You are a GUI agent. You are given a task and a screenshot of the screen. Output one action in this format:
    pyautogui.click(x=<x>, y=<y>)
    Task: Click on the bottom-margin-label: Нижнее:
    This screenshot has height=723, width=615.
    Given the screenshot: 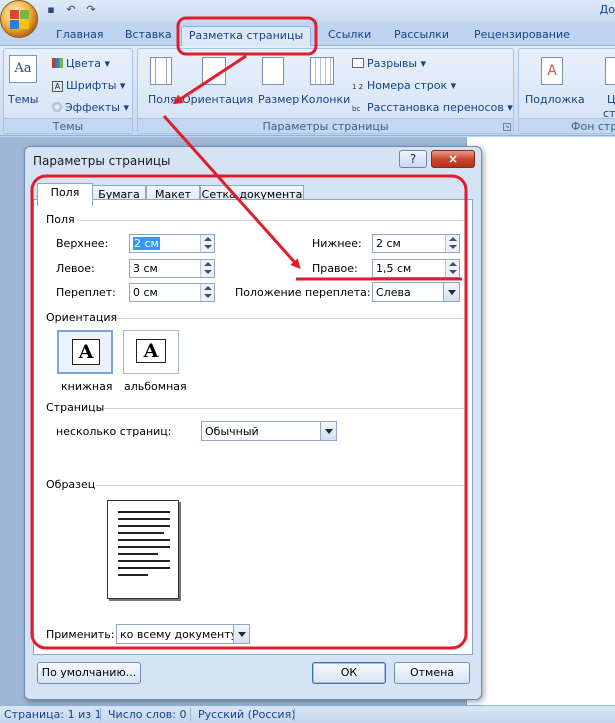 What is the action you would take?
    pyautogui.click(x=337, y=243)
    